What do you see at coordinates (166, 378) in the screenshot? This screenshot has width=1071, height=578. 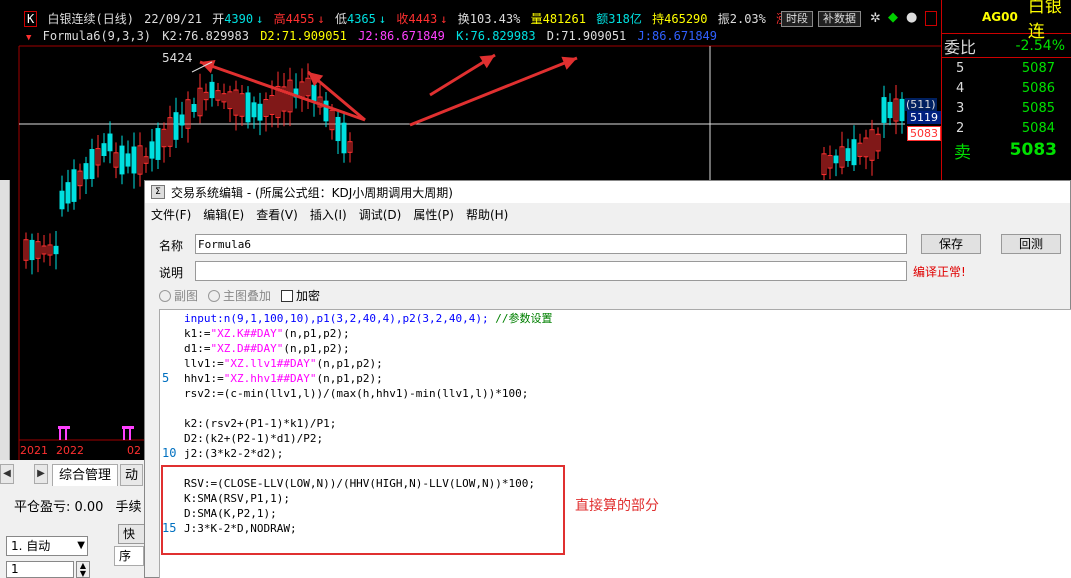 I see `line-number: 5` at bounding box center [166, 378].